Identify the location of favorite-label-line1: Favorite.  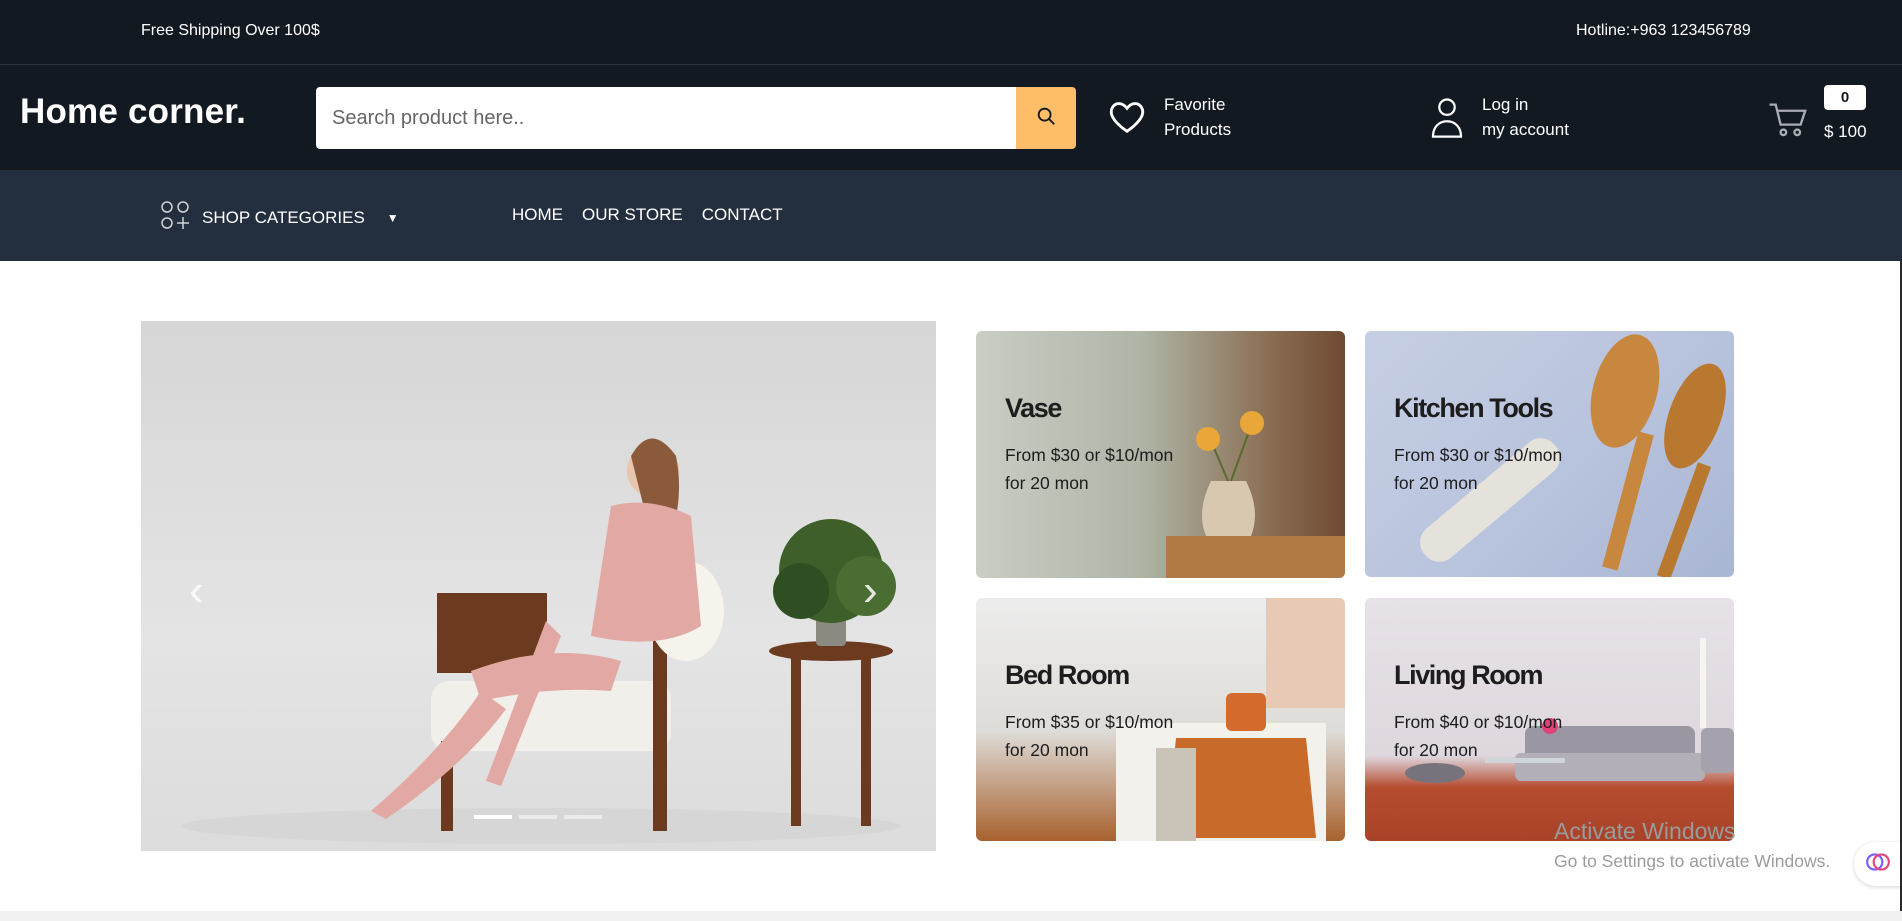
(1195, 104).